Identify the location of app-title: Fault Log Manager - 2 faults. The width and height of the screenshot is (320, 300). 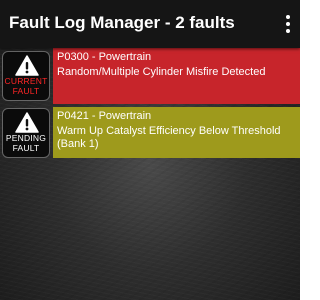
(122, 22).